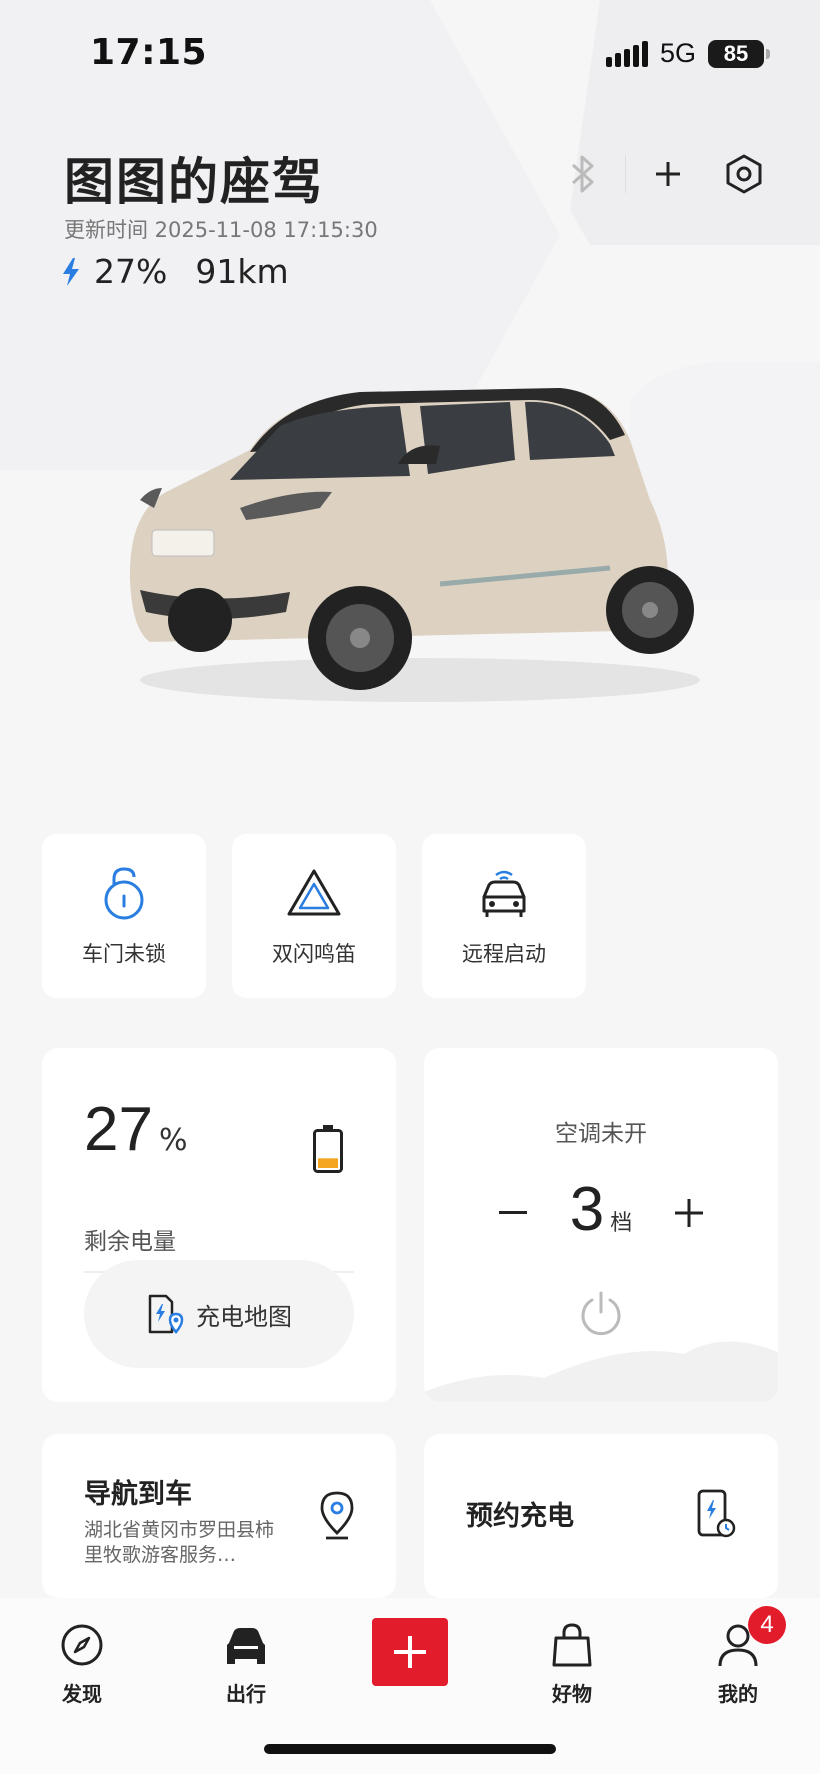 The image size is (820, 1774). I want to click on ac-increase-button, so click(689, 1213).